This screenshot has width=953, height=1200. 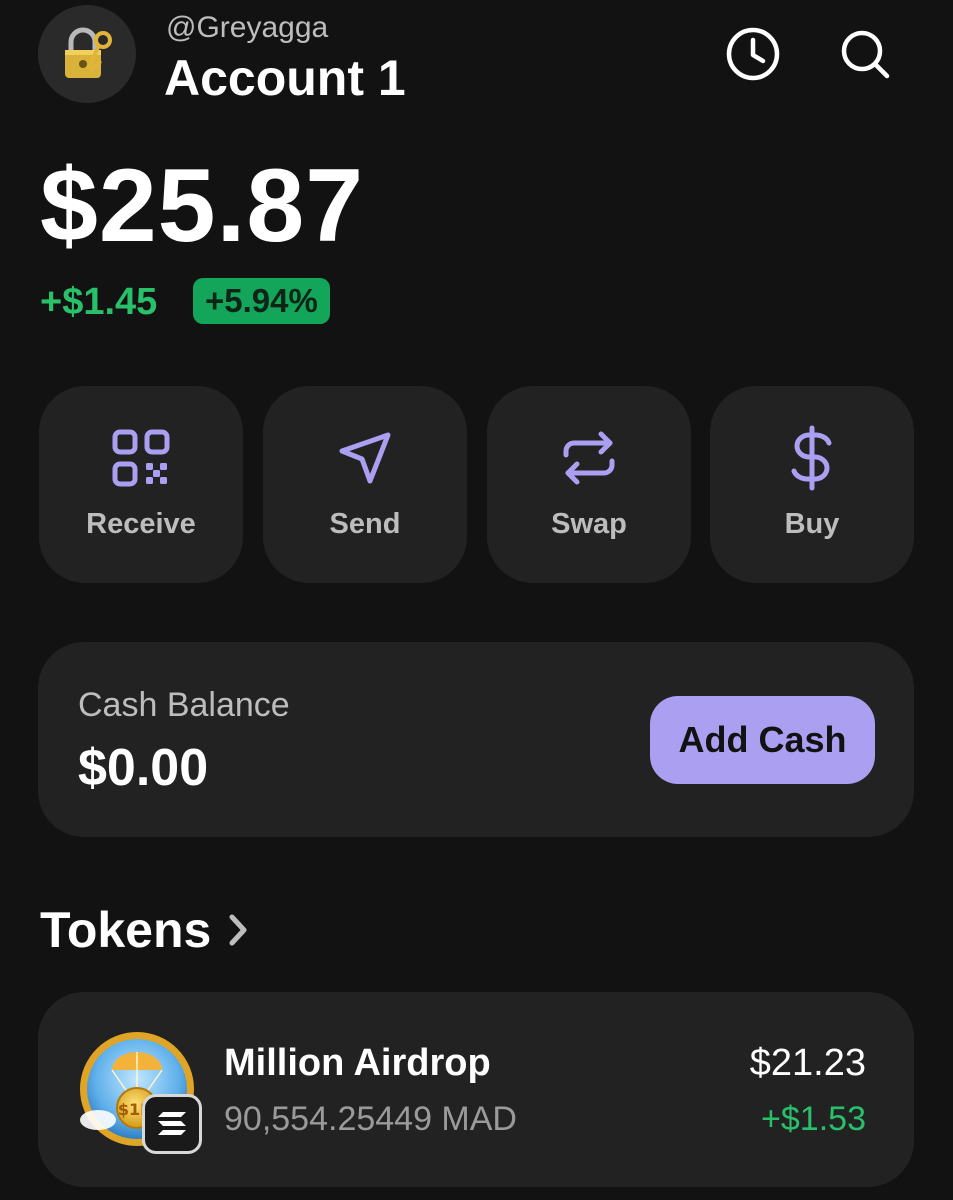 What do you see at coordinates (365, 458) in the screenshot?
I see `paper-plane-icon` at bounding box center [365, 458].